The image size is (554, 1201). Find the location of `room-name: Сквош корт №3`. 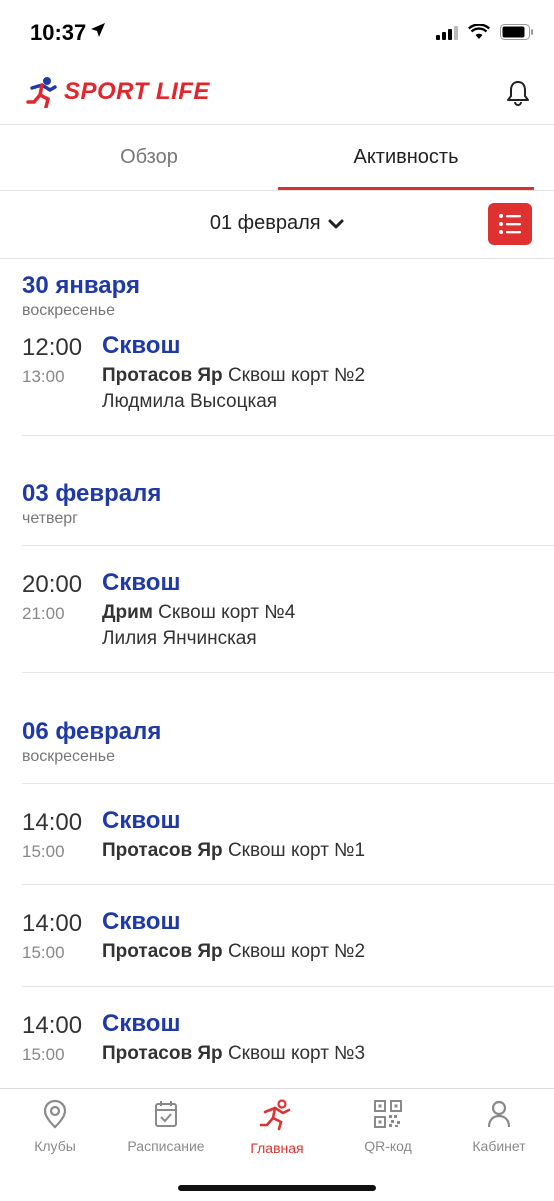

room-name: Сквош корт №3 is located at coordinates (296, 1053).